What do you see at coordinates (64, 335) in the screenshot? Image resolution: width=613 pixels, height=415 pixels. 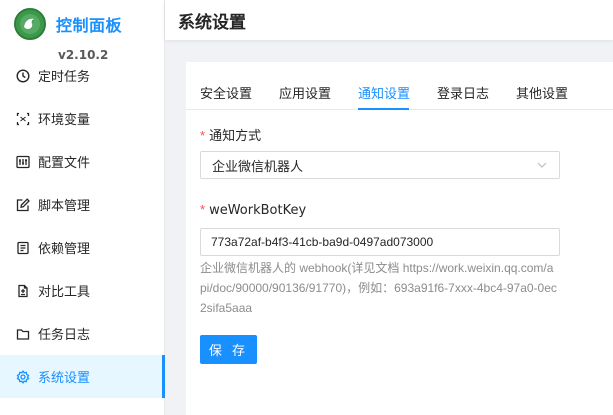 I see `sidebar-item-label: 任务日志` at bounding box center [64, 335].